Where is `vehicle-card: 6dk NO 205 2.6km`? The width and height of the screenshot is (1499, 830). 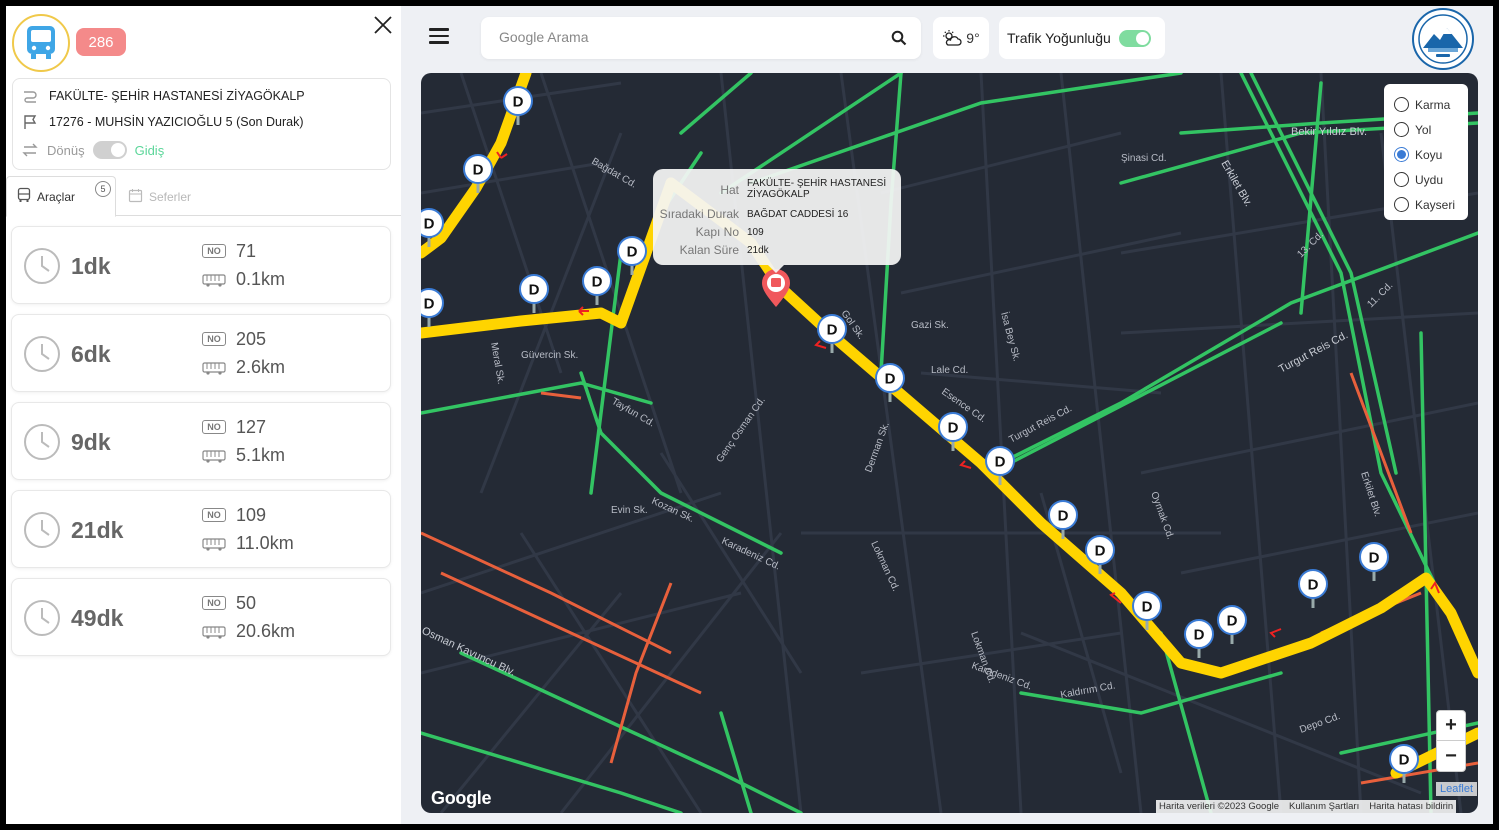
vehicle-card: 6dk NO 205 2.6km is located at coordinates (201, 353).